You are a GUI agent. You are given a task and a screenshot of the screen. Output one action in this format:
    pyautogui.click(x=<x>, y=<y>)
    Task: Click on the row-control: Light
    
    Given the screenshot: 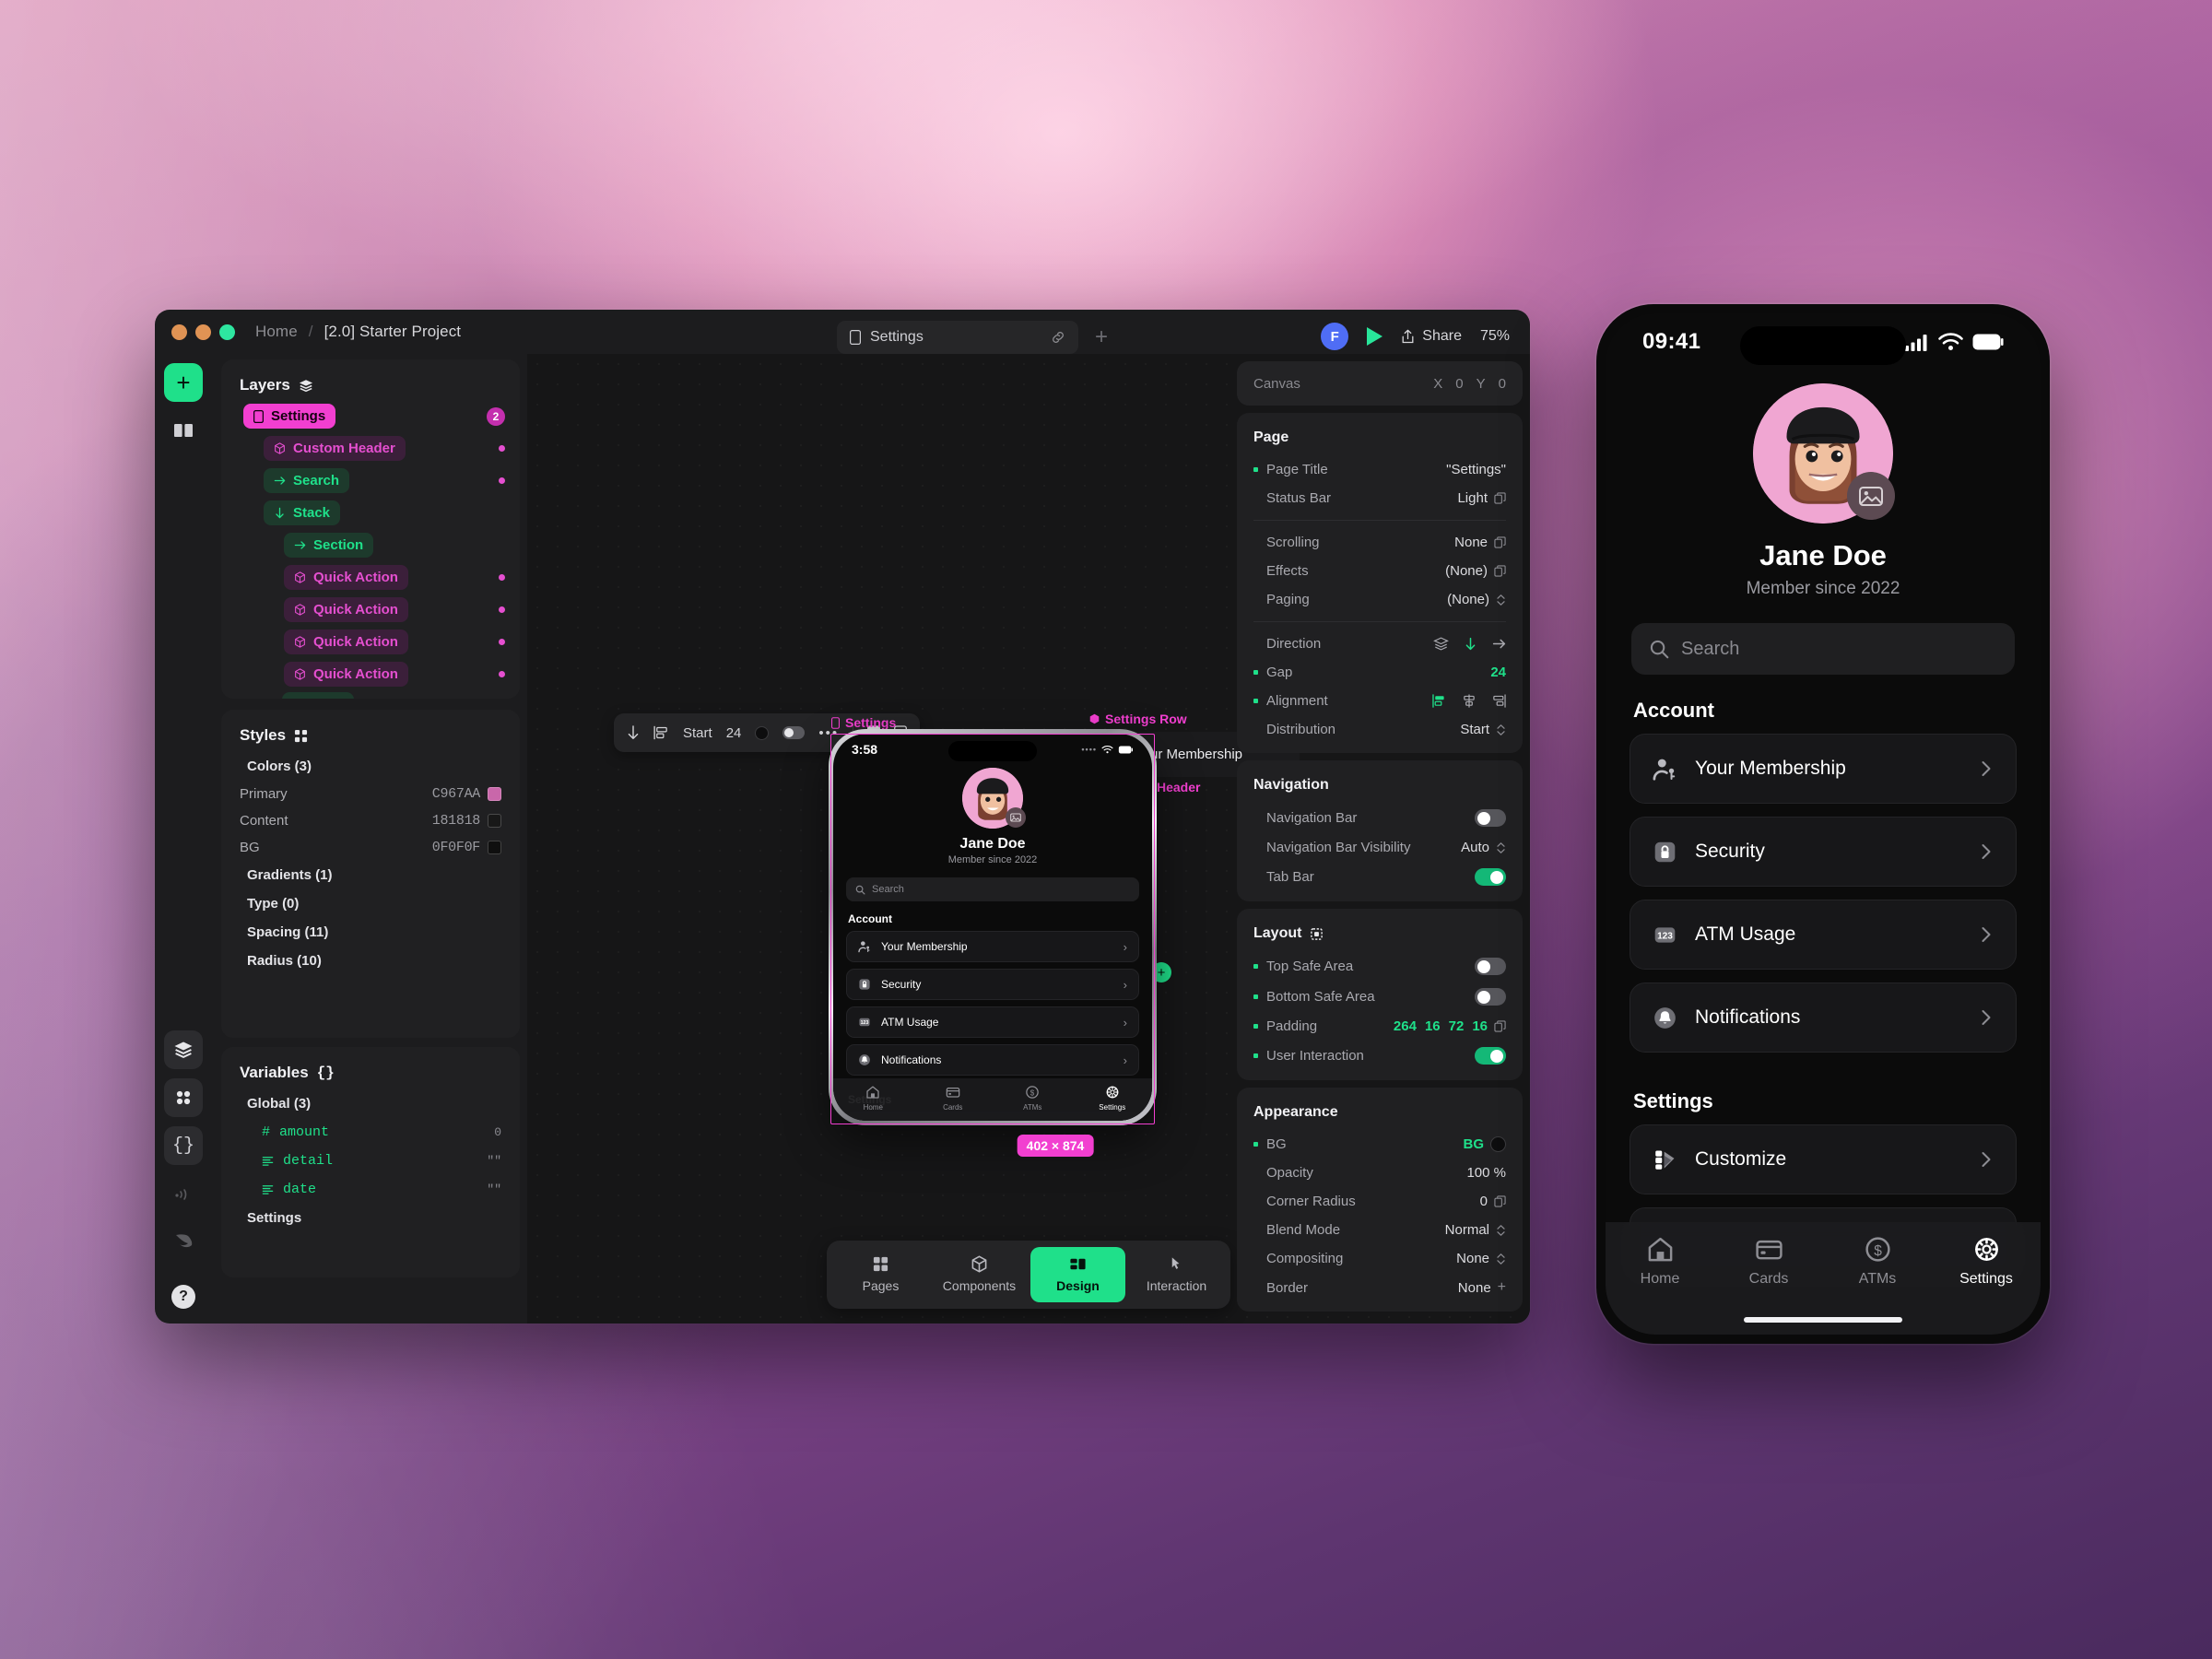 What is the action you would take?
    pyautogui.click(x=1481, y=498)
    